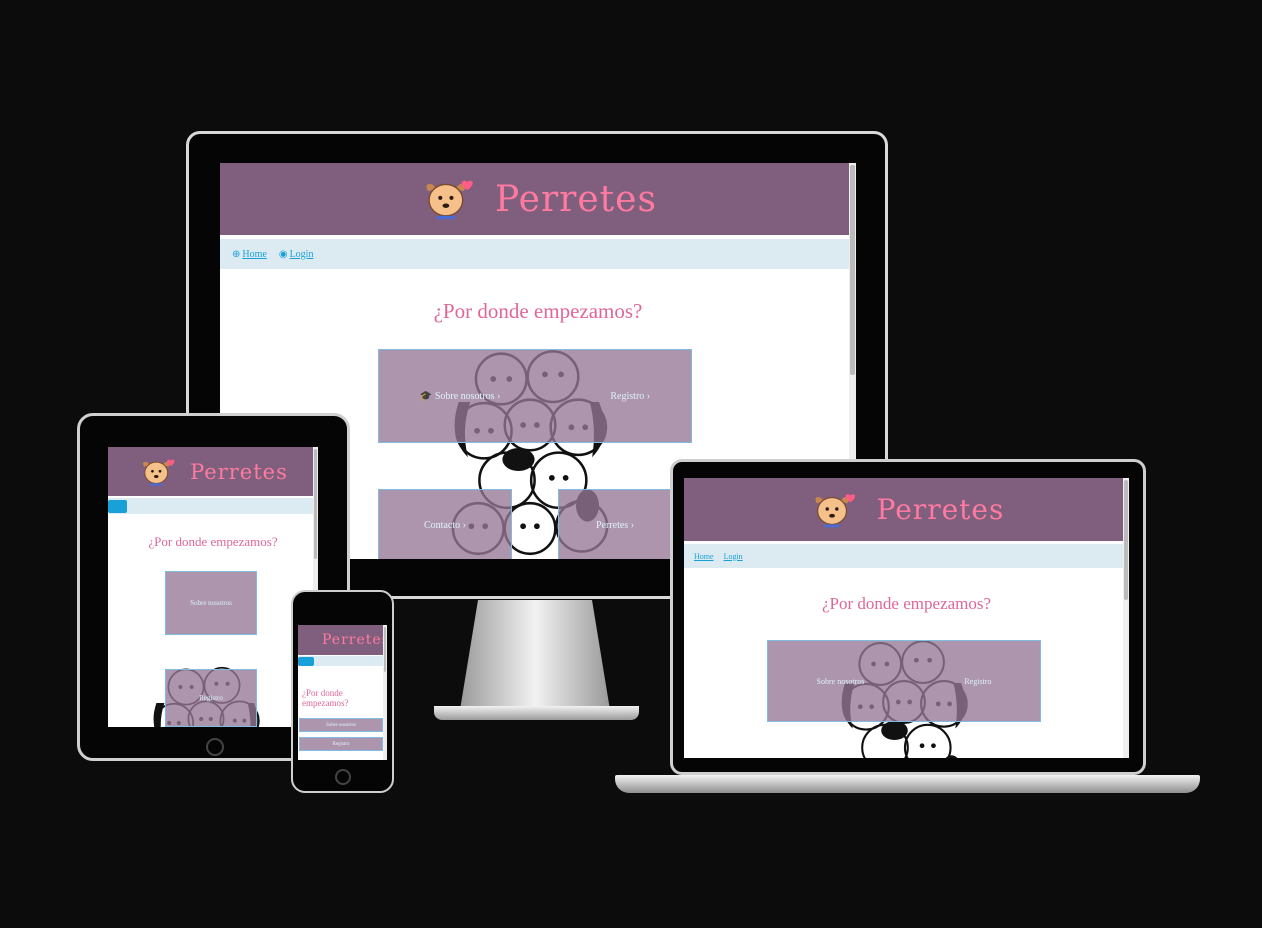 Image resolution: width=1262 pixels, height=928 pixels. I want to click on nav-bar: Home Login, so click(906, 556).